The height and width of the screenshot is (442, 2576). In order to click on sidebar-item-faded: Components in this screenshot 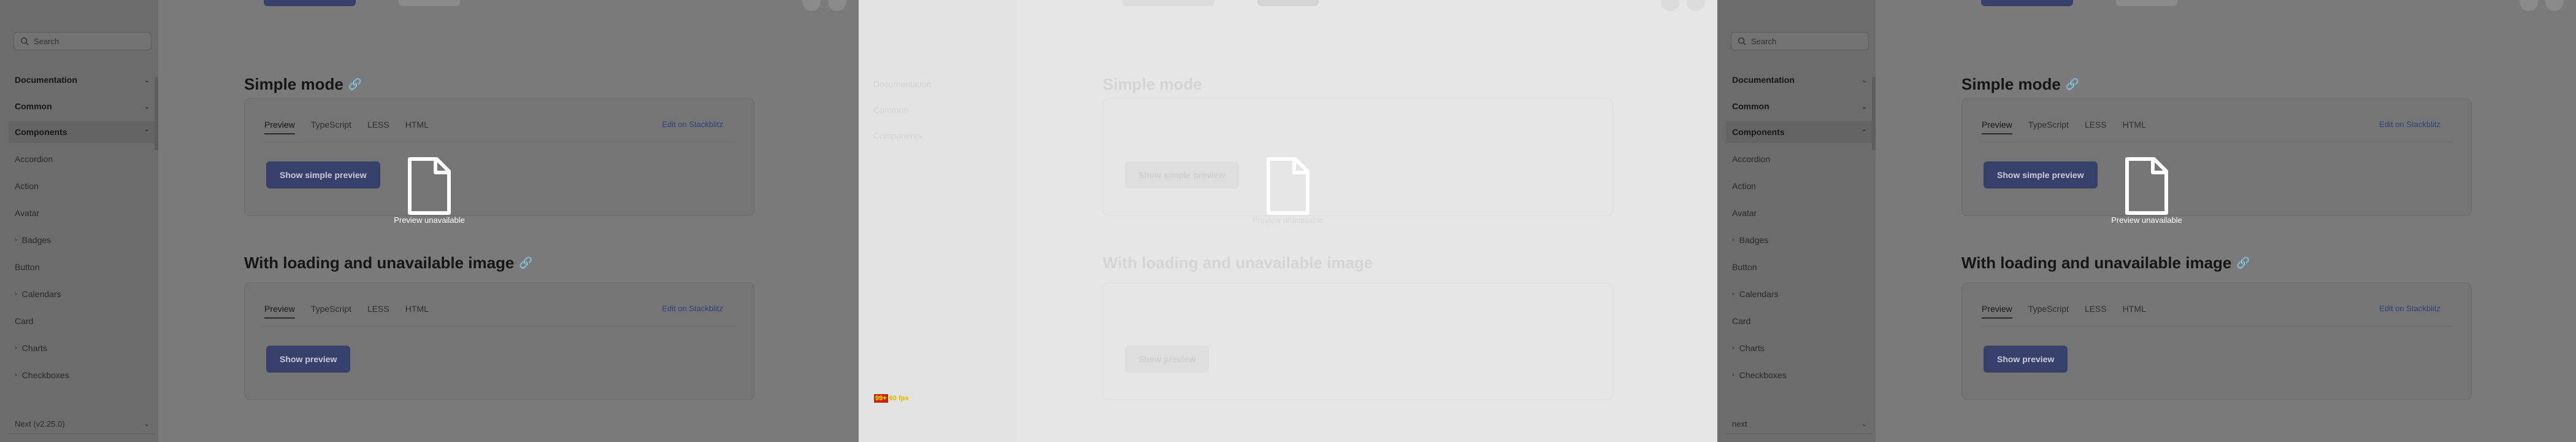, I will do `click(940, 135)`.